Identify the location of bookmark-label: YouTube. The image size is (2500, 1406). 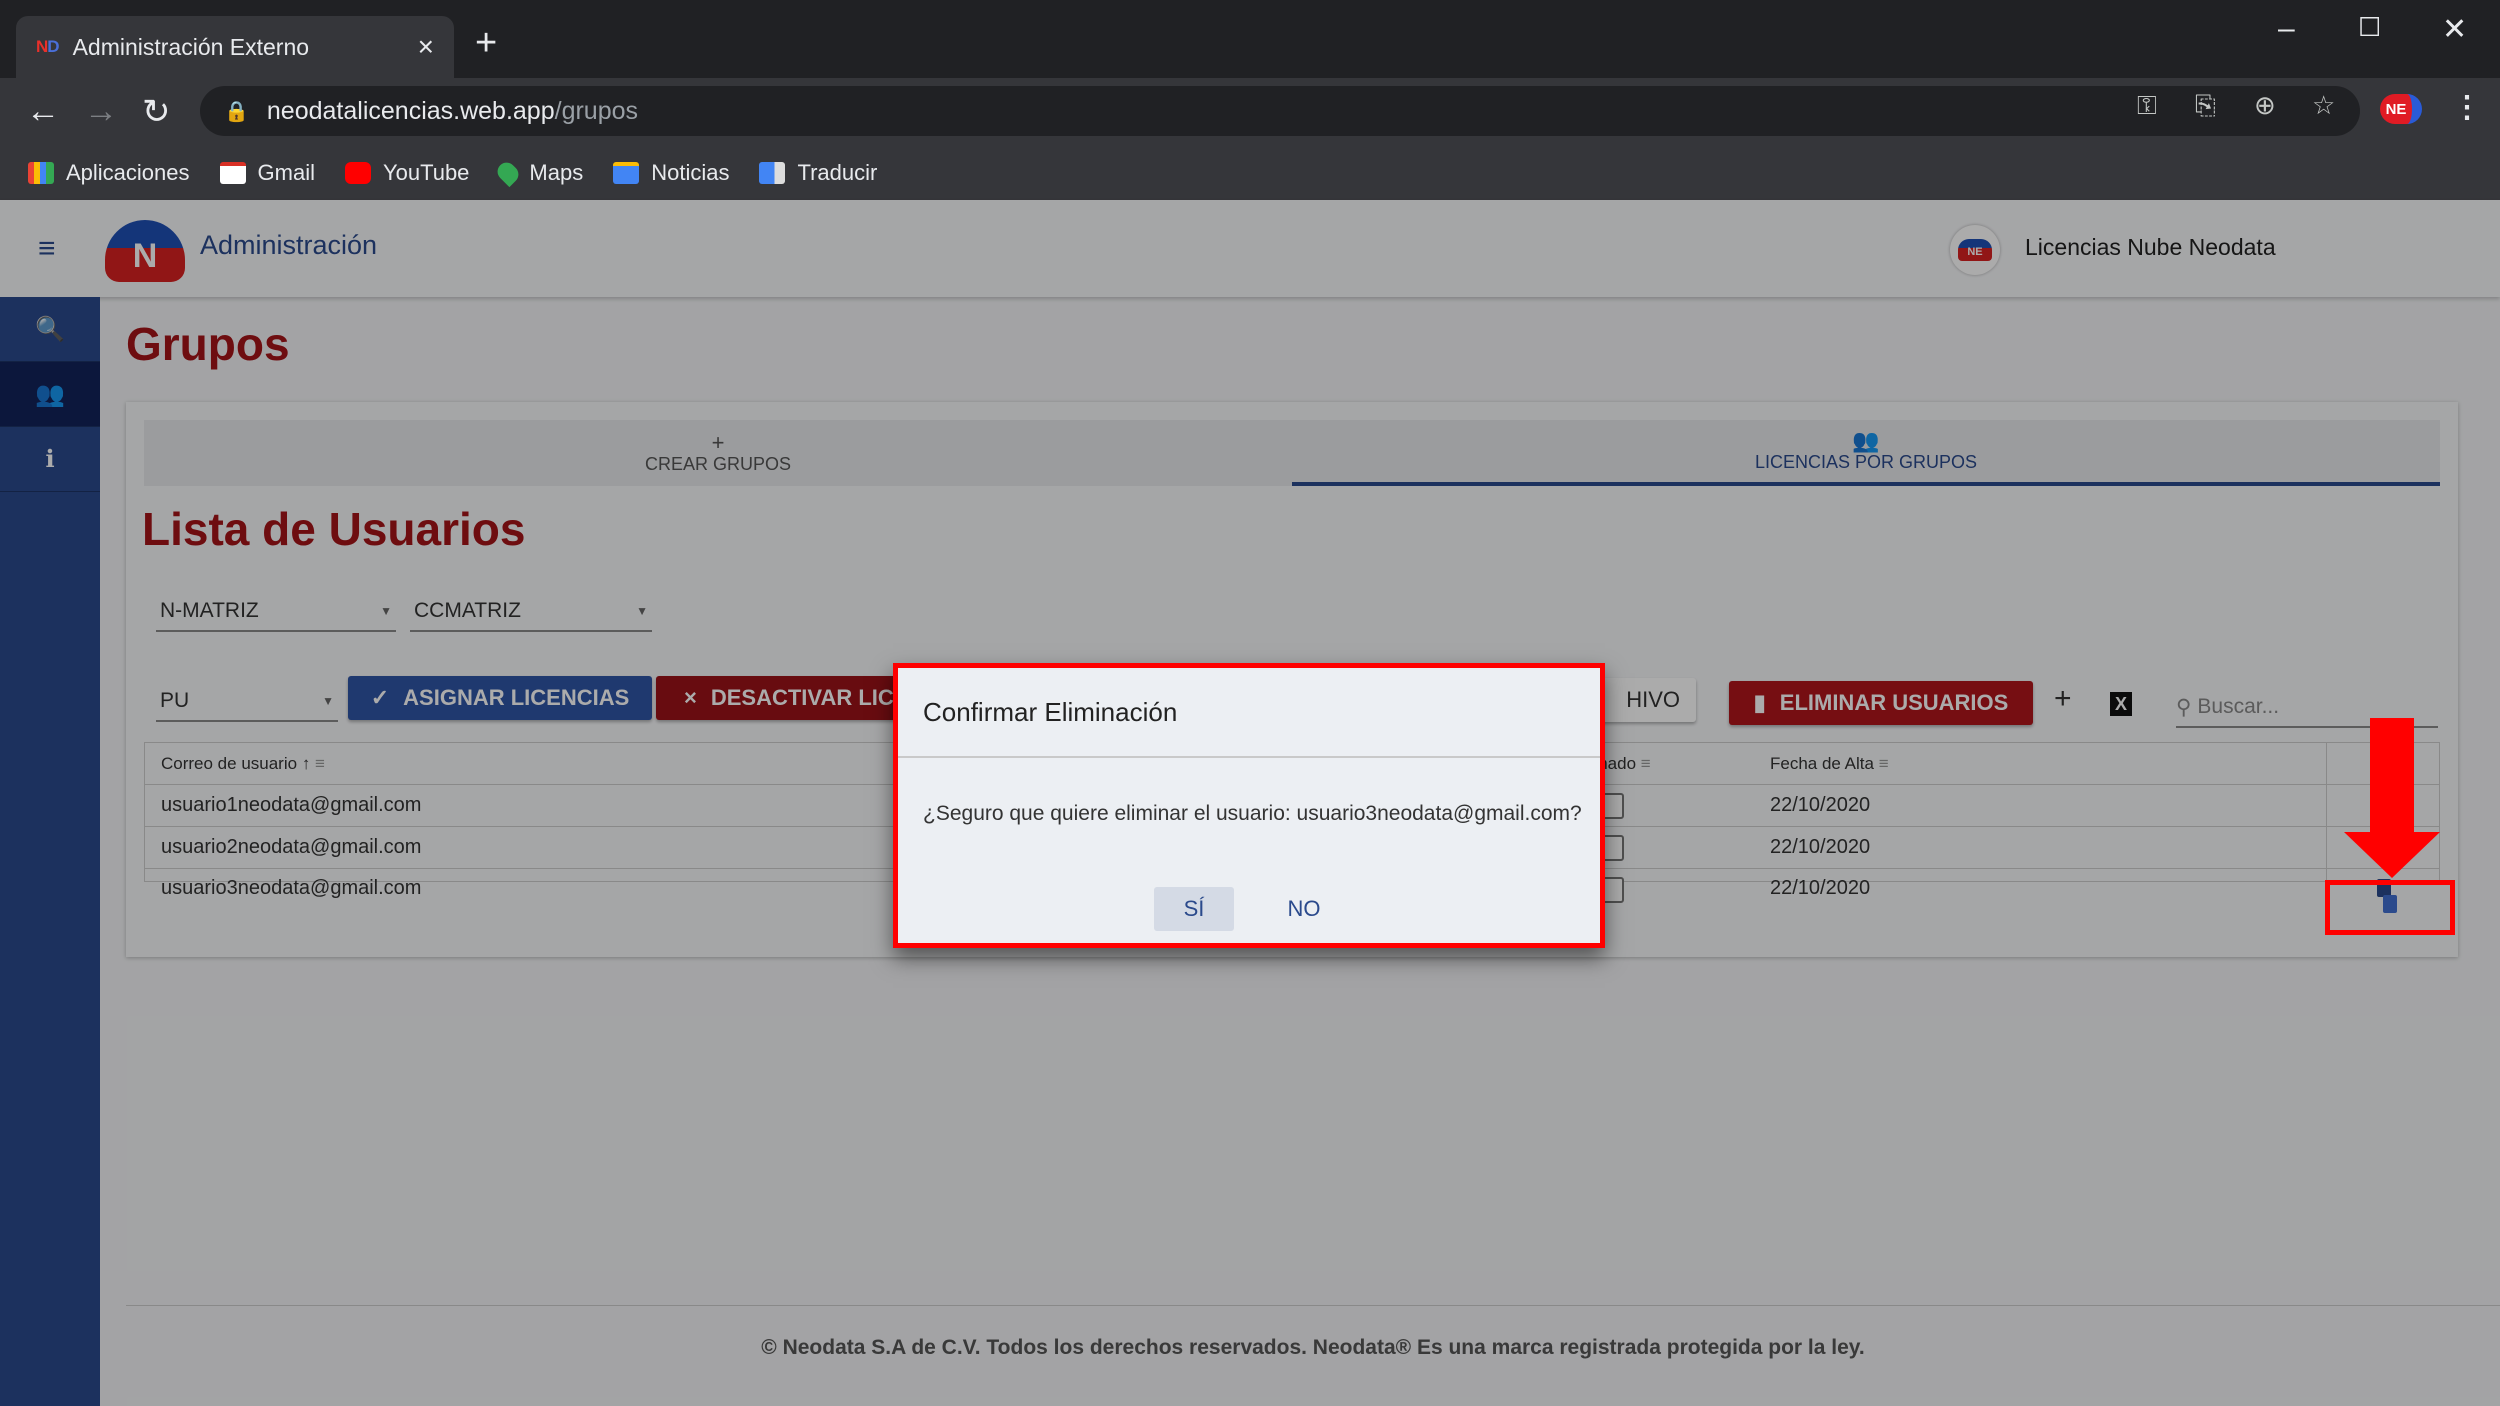
(426, 172).